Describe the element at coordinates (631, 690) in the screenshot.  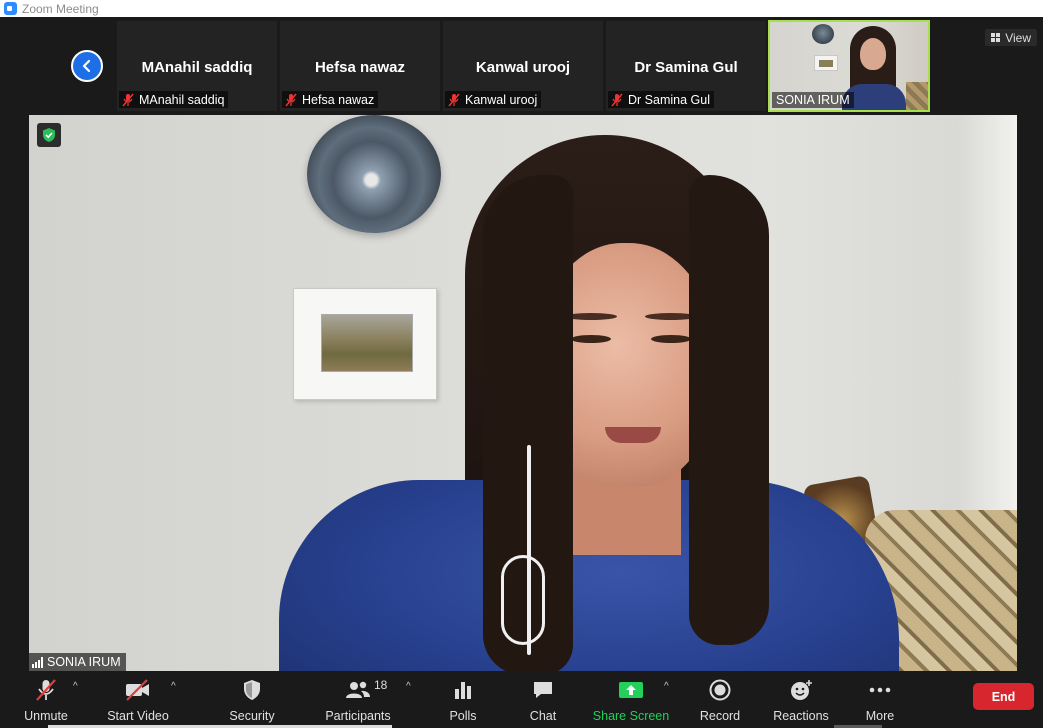
I see `share-screen-arrow-icon` at that location.